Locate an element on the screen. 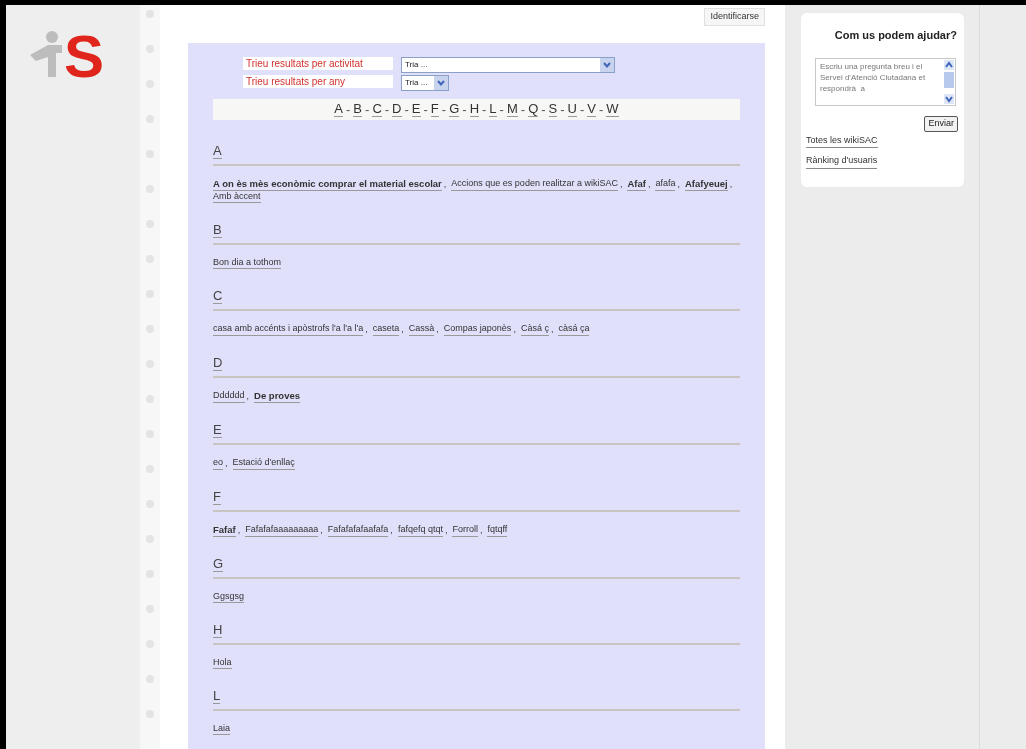 The width and height of the screenshot is (1026, 749). letter-link: E is located at coordinates (416, 109).